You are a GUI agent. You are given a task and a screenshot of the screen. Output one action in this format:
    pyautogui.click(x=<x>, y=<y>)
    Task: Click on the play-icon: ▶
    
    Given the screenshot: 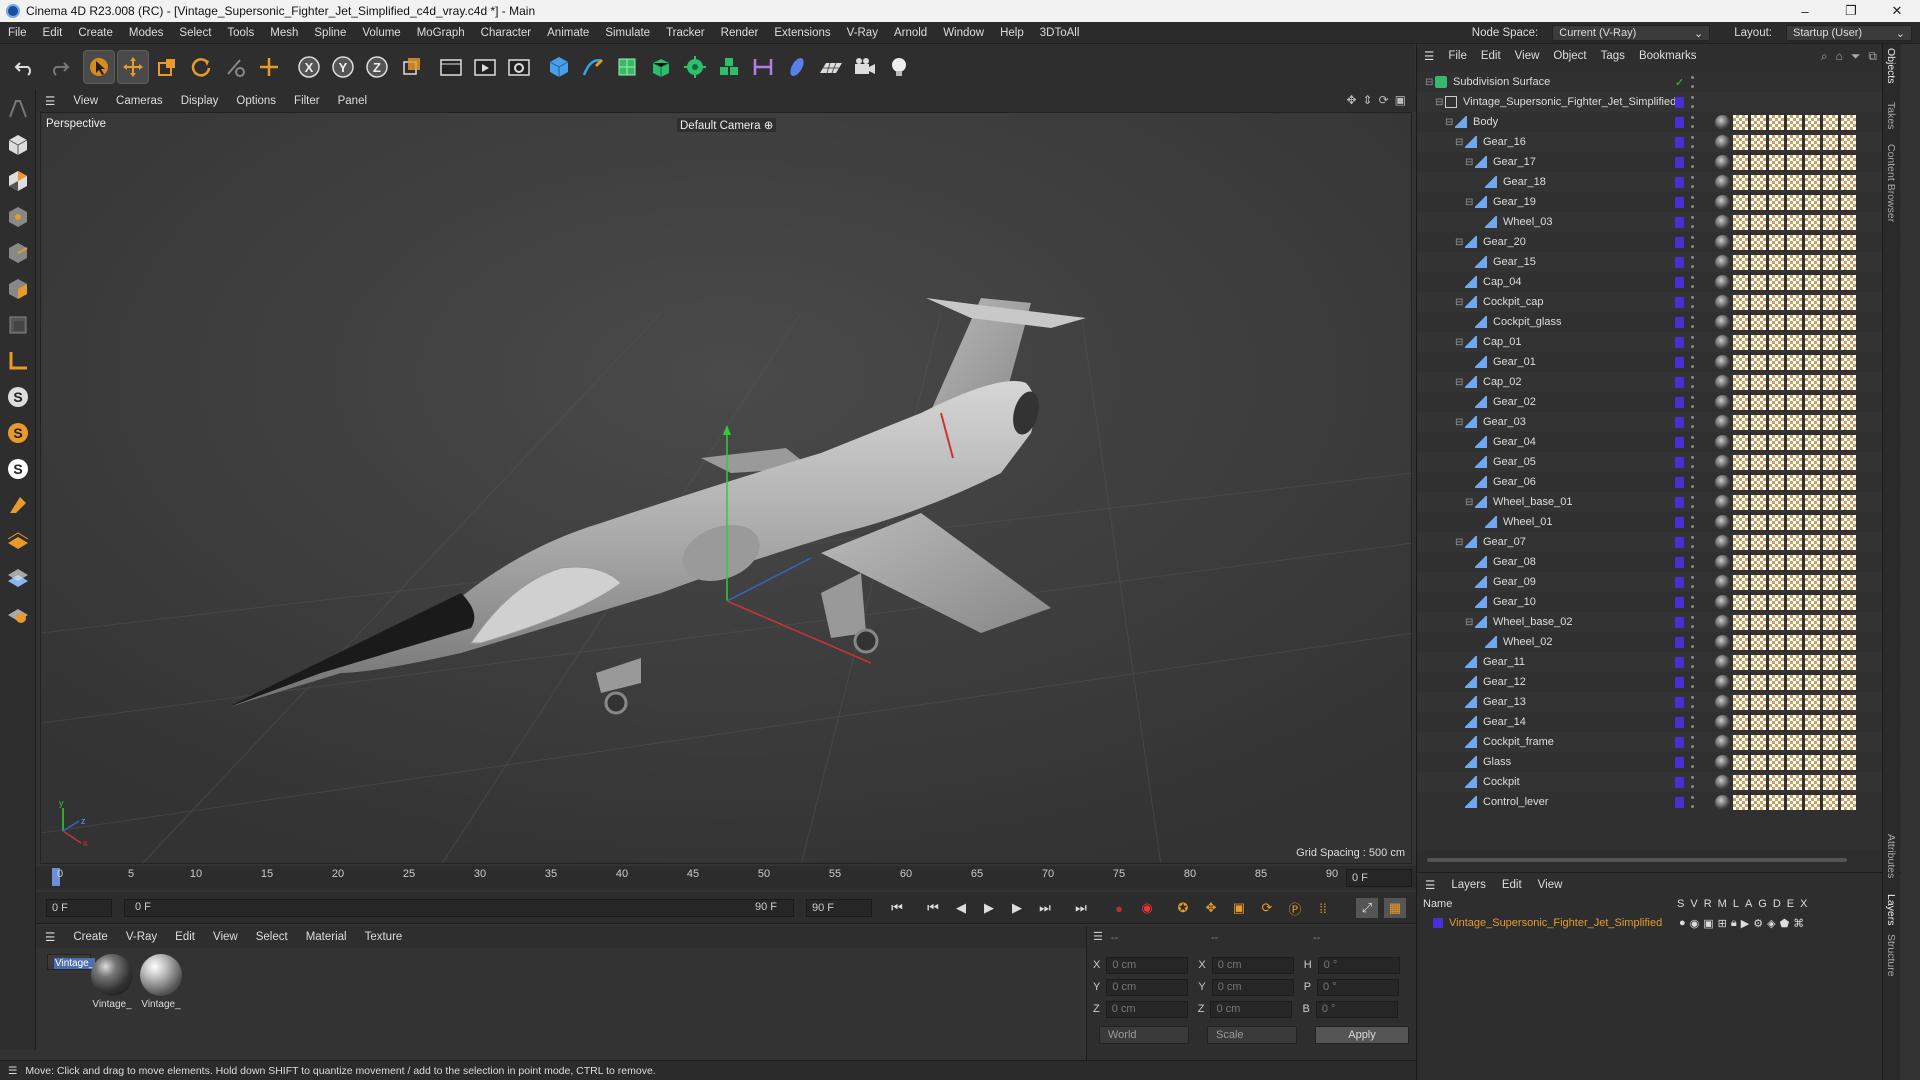 What is the action you would take?
    pyautogui.click(x=989, y=908)
    